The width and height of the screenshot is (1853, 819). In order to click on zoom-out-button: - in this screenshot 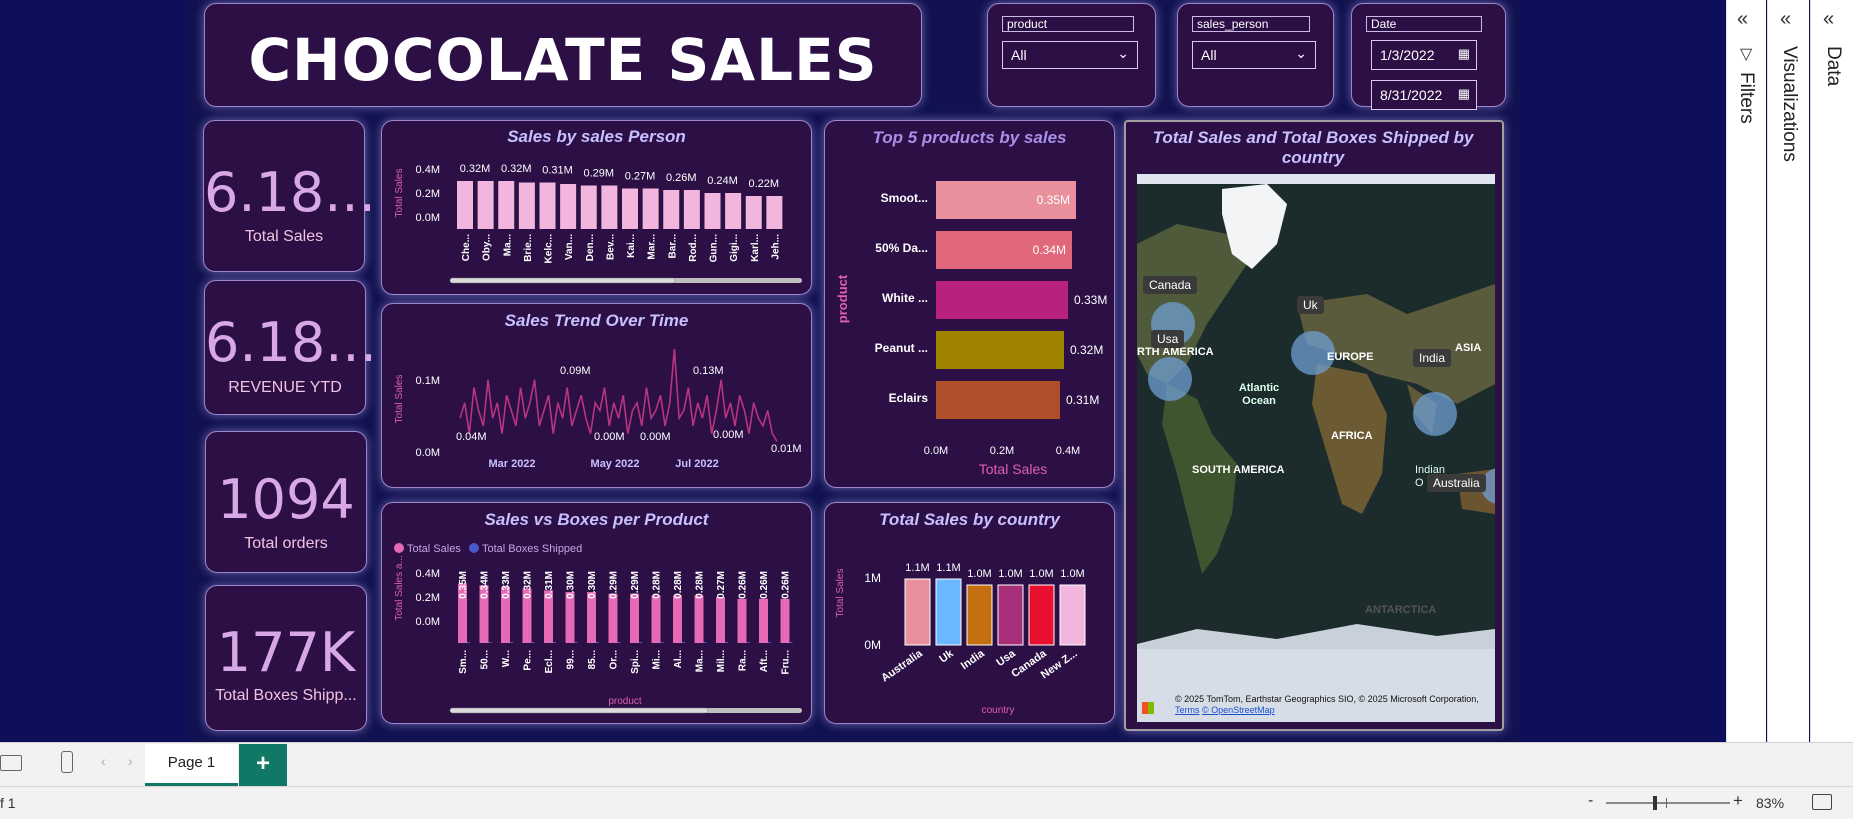, I will do `click(1590, 801)`.